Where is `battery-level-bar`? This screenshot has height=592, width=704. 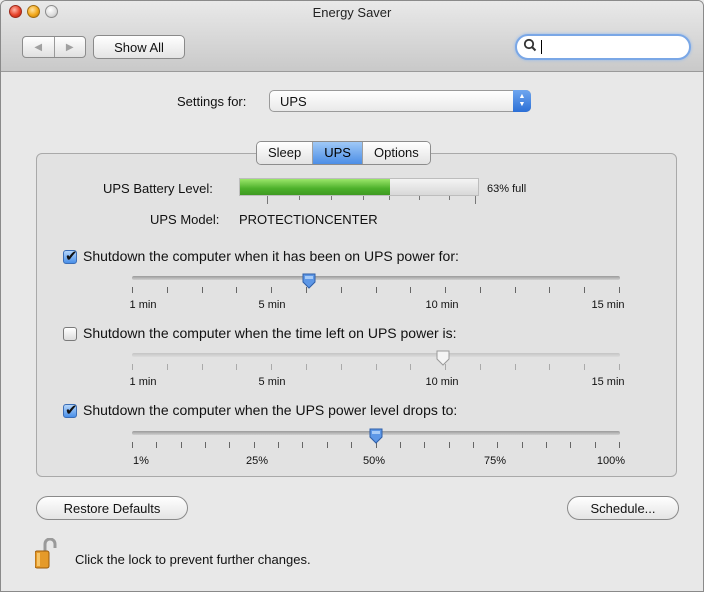 battery-level-bar is located at coordinates (359, 187).